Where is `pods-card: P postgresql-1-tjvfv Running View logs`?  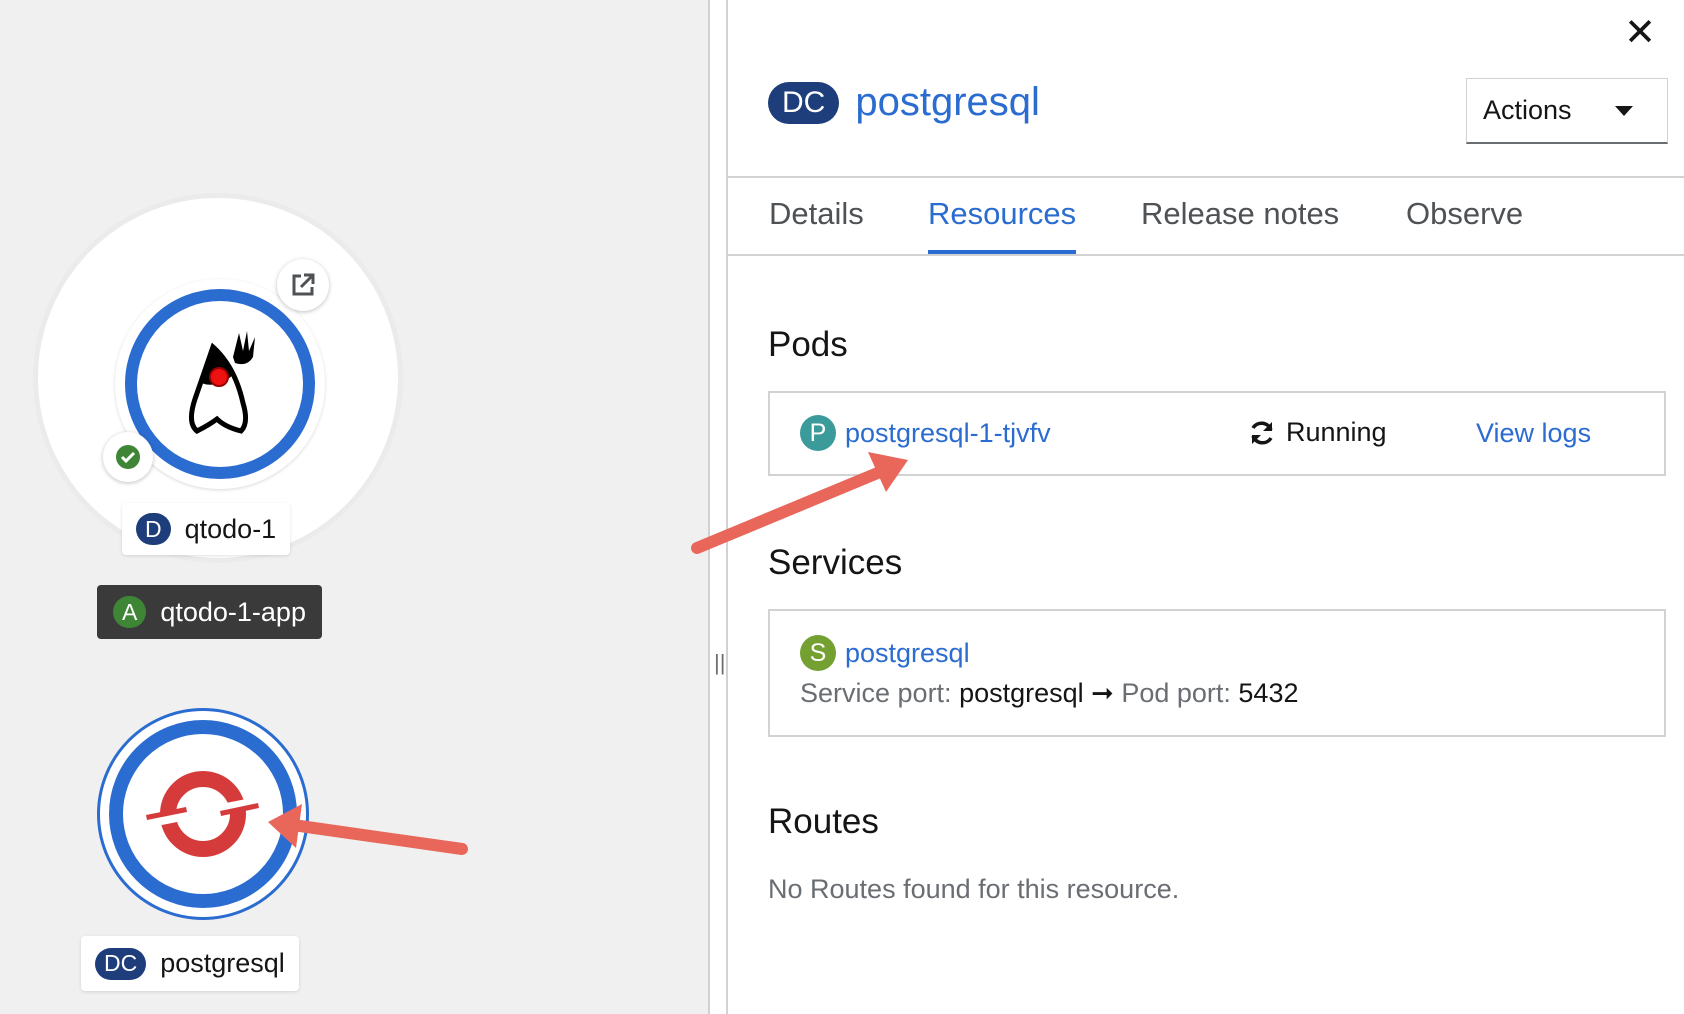
pods-card: P postgresql-1-tjvfv Running View logs is located at coordinates (1217, 433).